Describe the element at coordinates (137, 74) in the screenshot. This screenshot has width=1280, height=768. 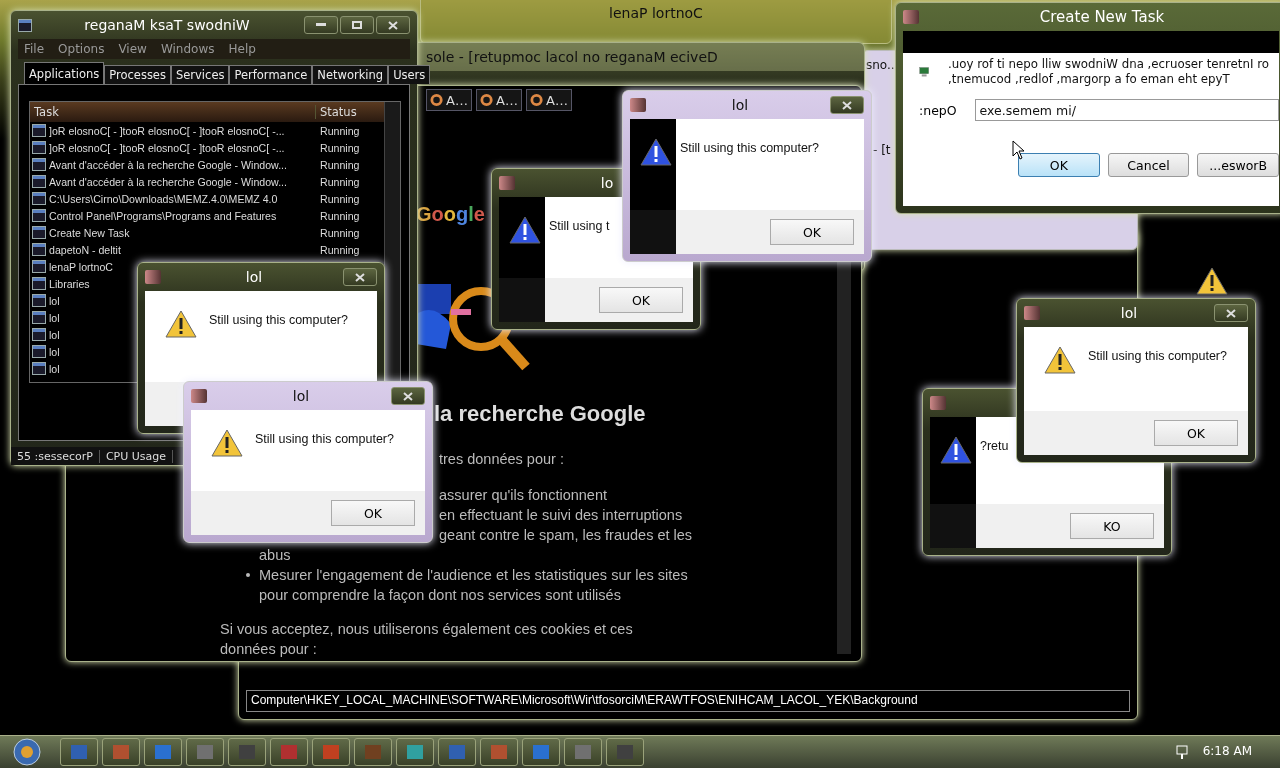
I see `tab: Processes` at that location.